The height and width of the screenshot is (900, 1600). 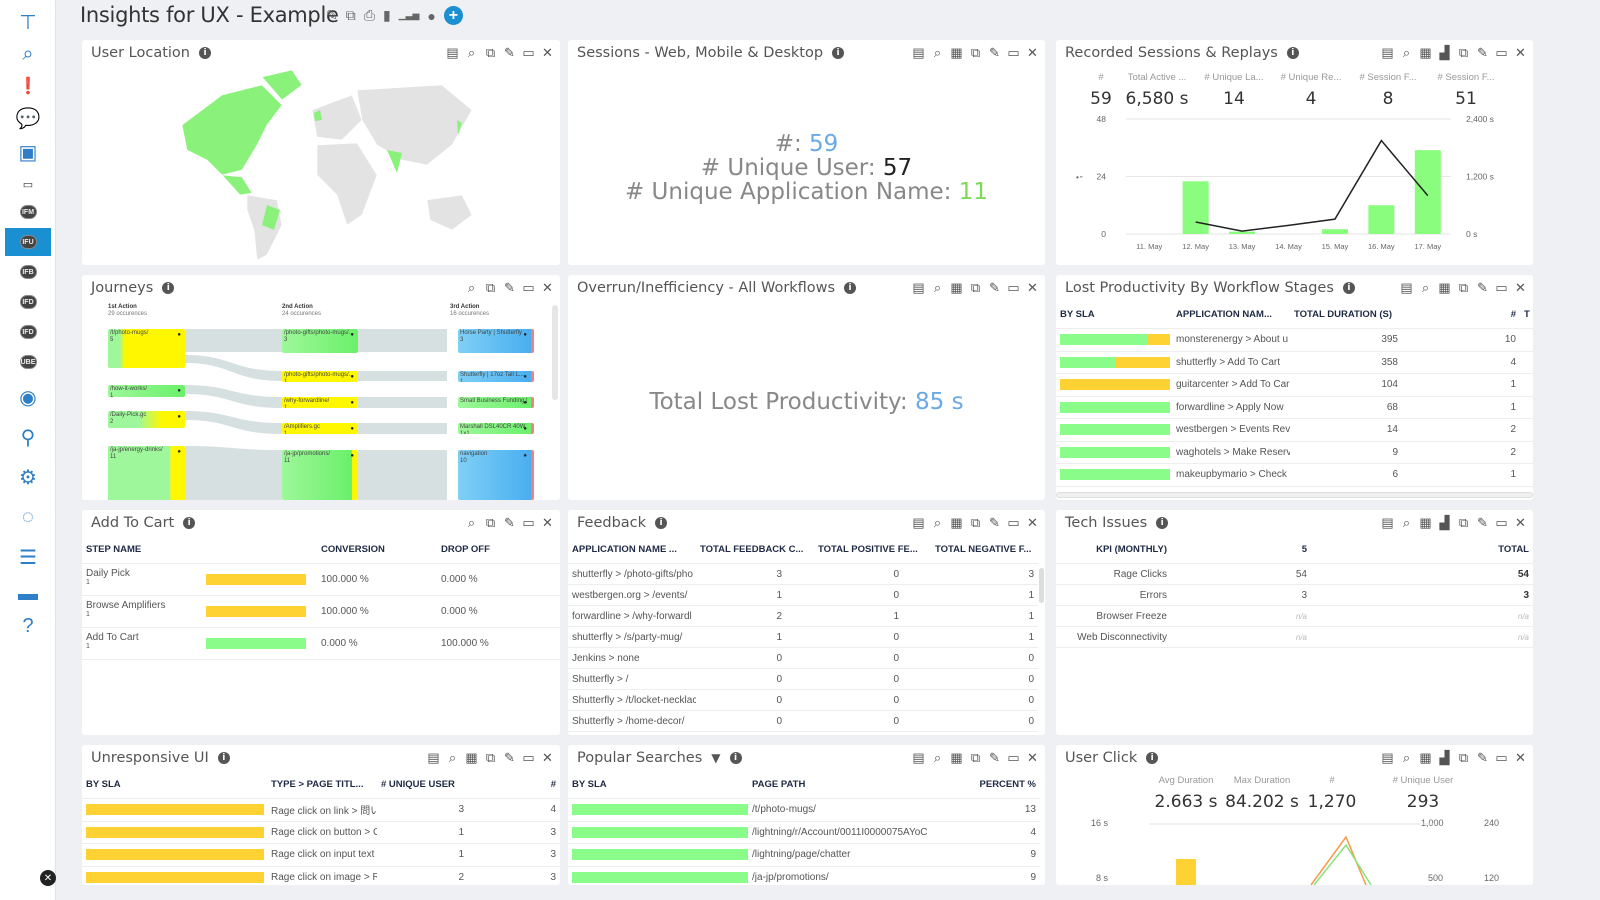 What do you see at coordinates (1241, 552) in the screenshot?
I see `column-header: 5` at bounding box center [1241, 552].